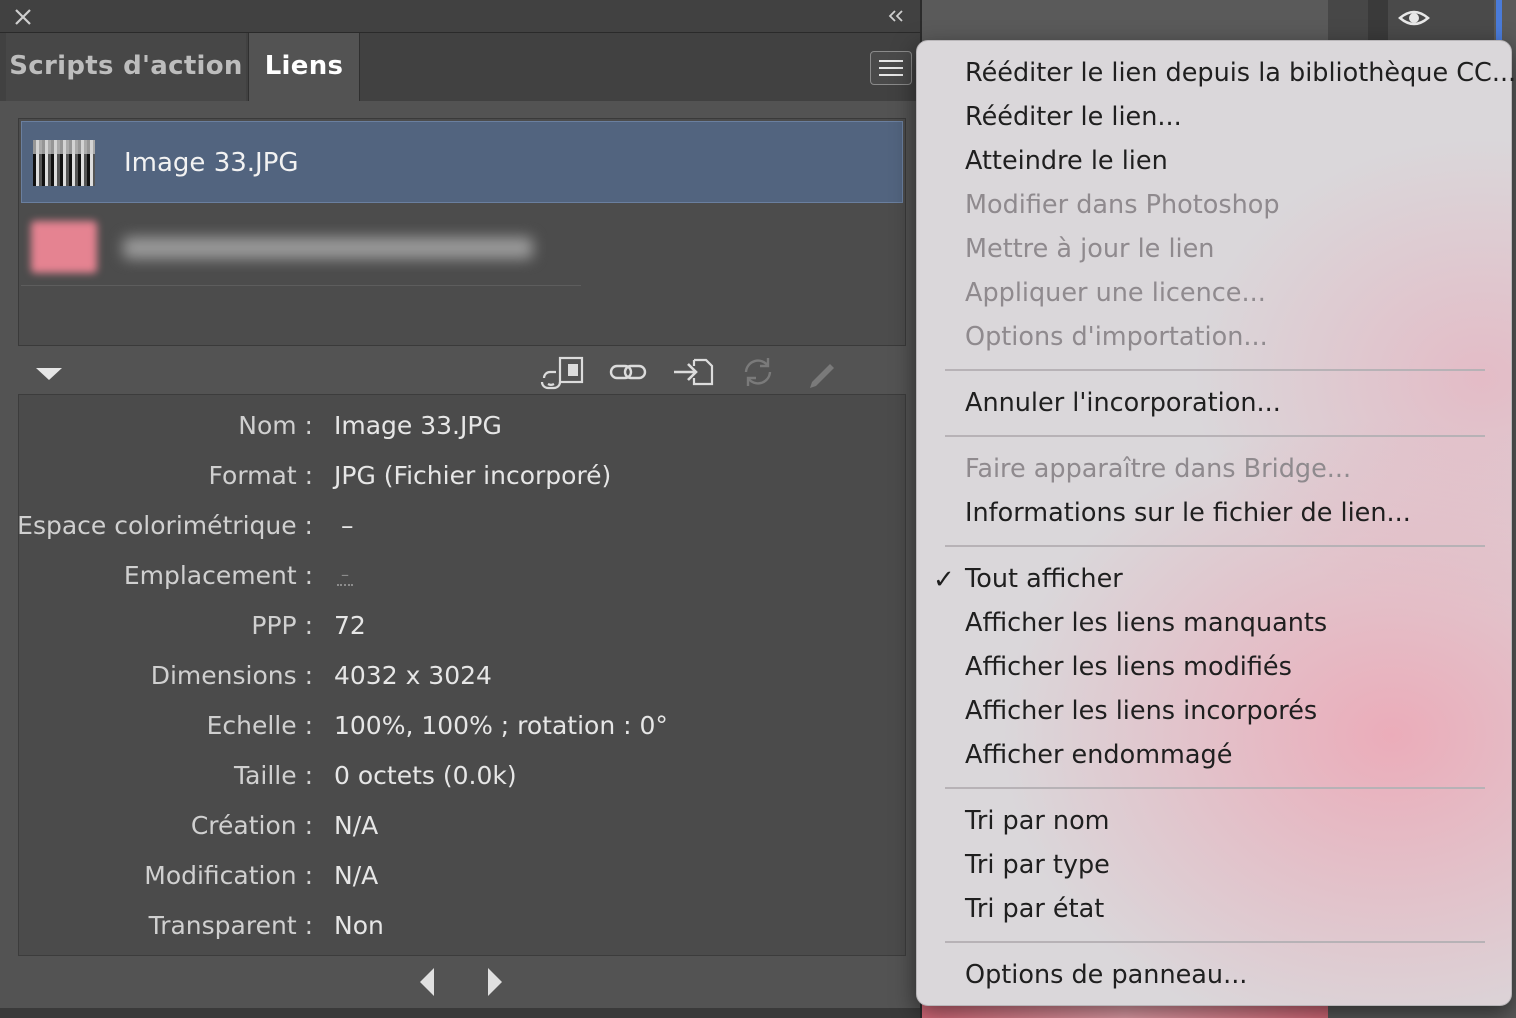  I want to click on panel-resize-edge, so click(460, 1013).